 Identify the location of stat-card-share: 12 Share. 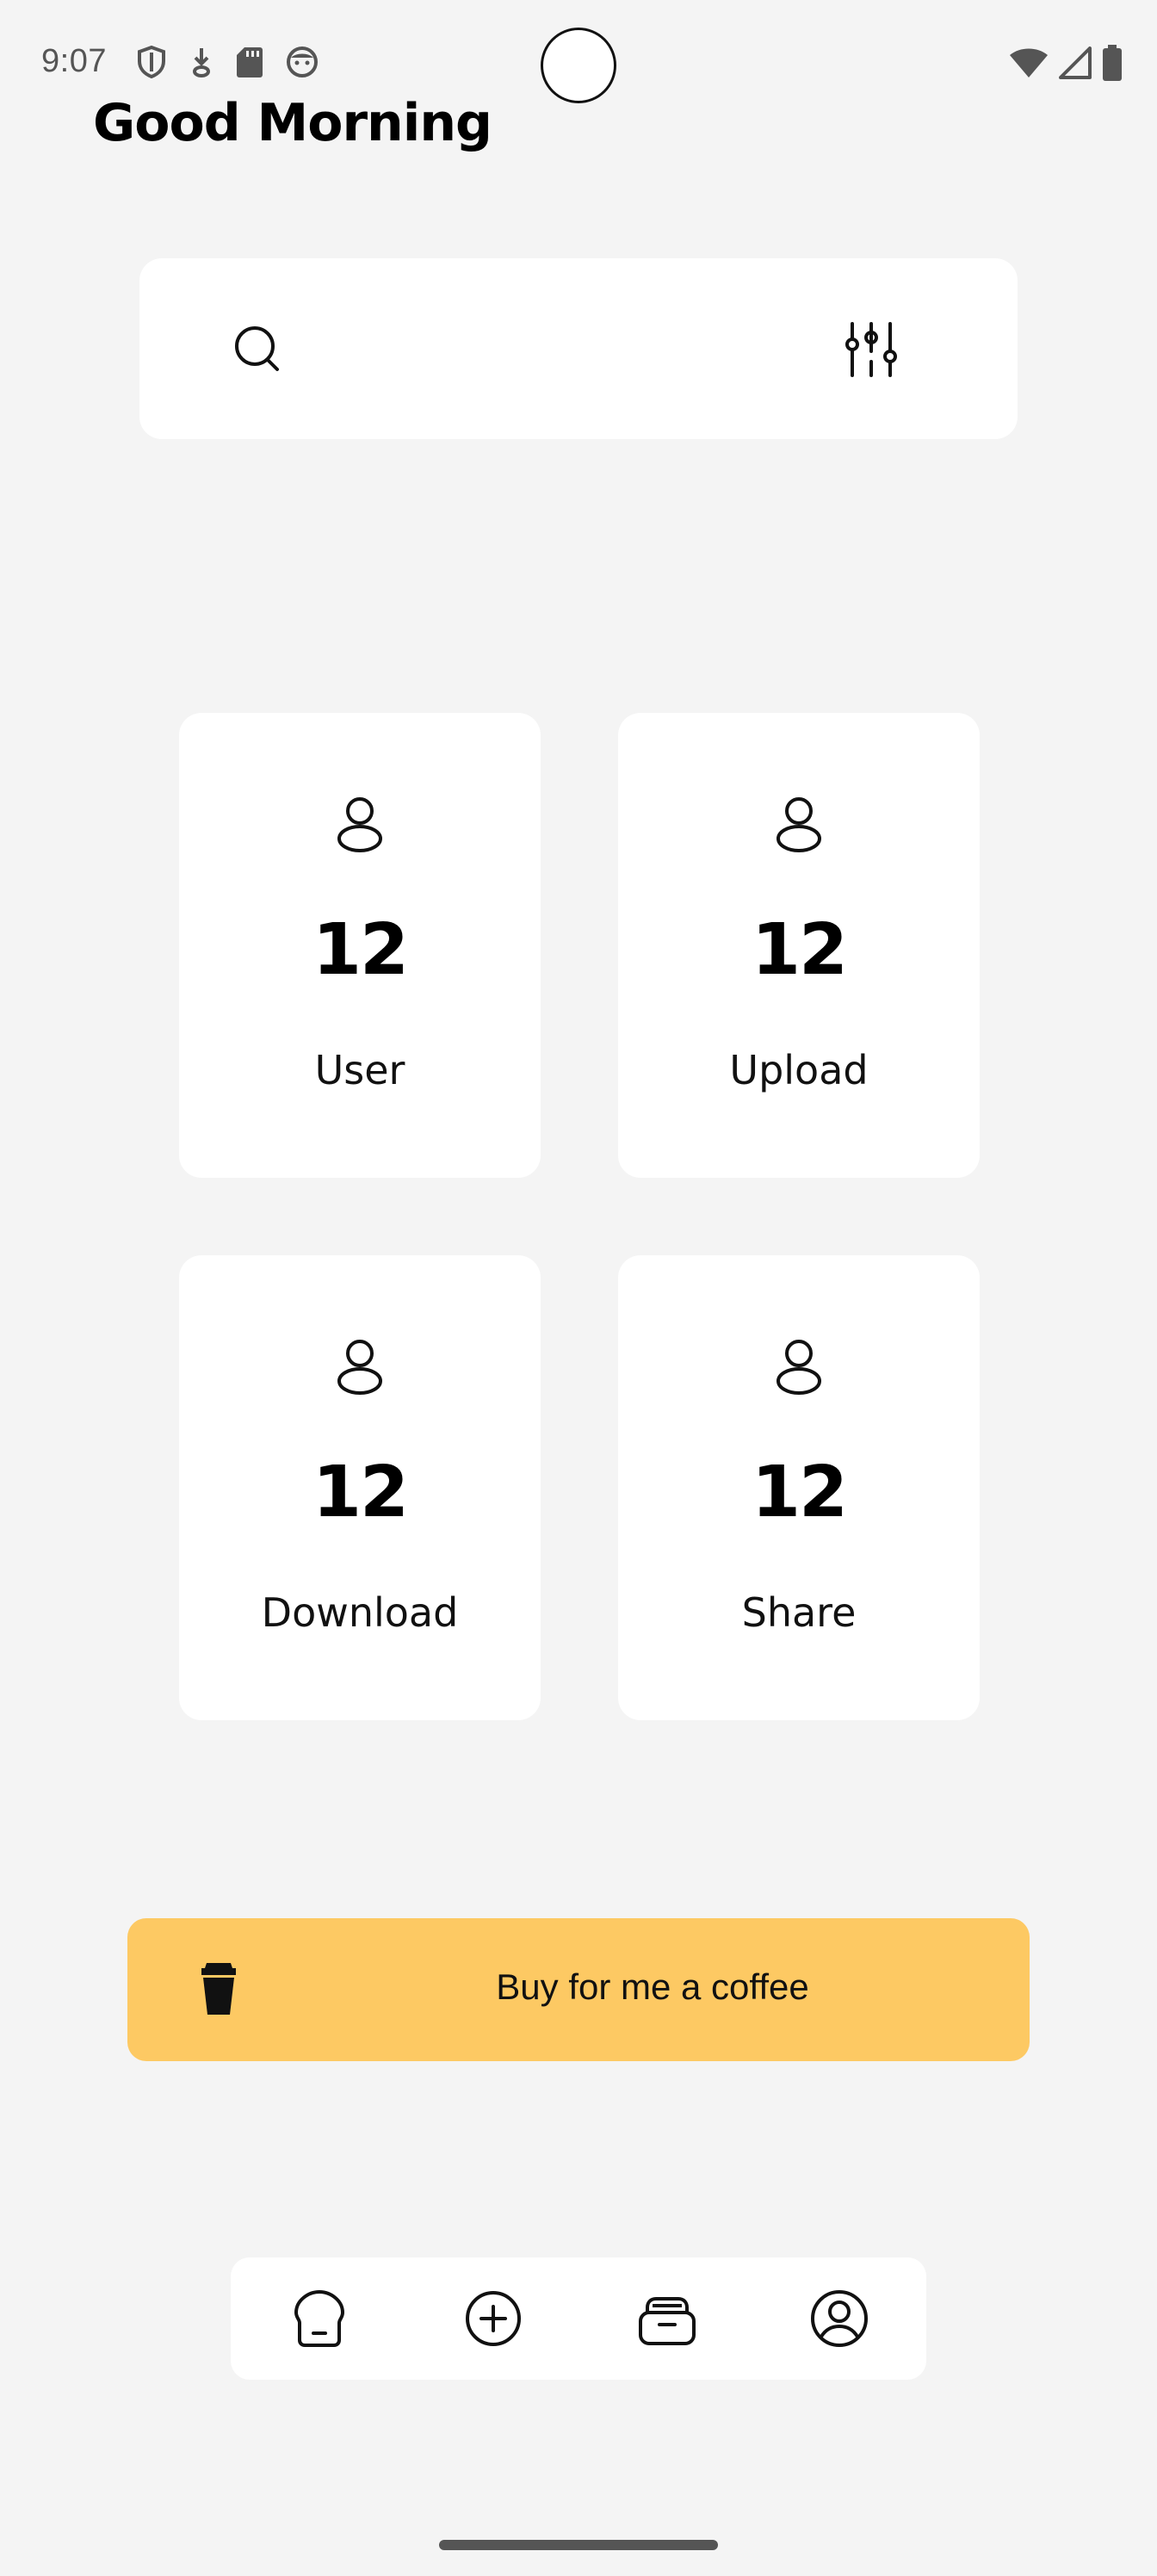
(799, 1488).